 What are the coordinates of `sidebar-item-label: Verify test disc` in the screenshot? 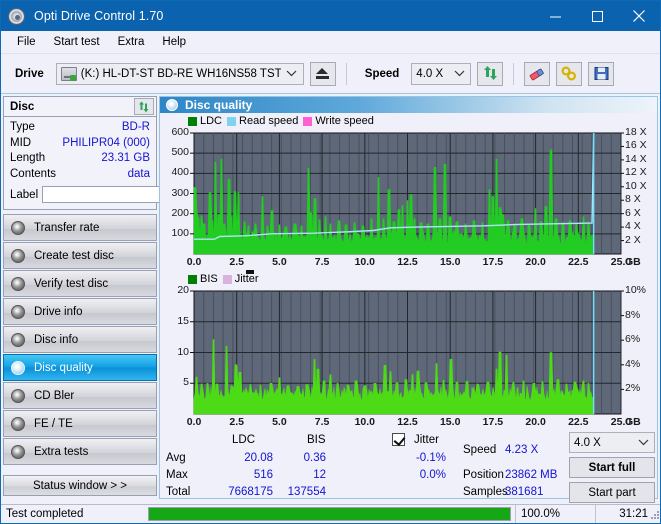 It's located at (71, 283).